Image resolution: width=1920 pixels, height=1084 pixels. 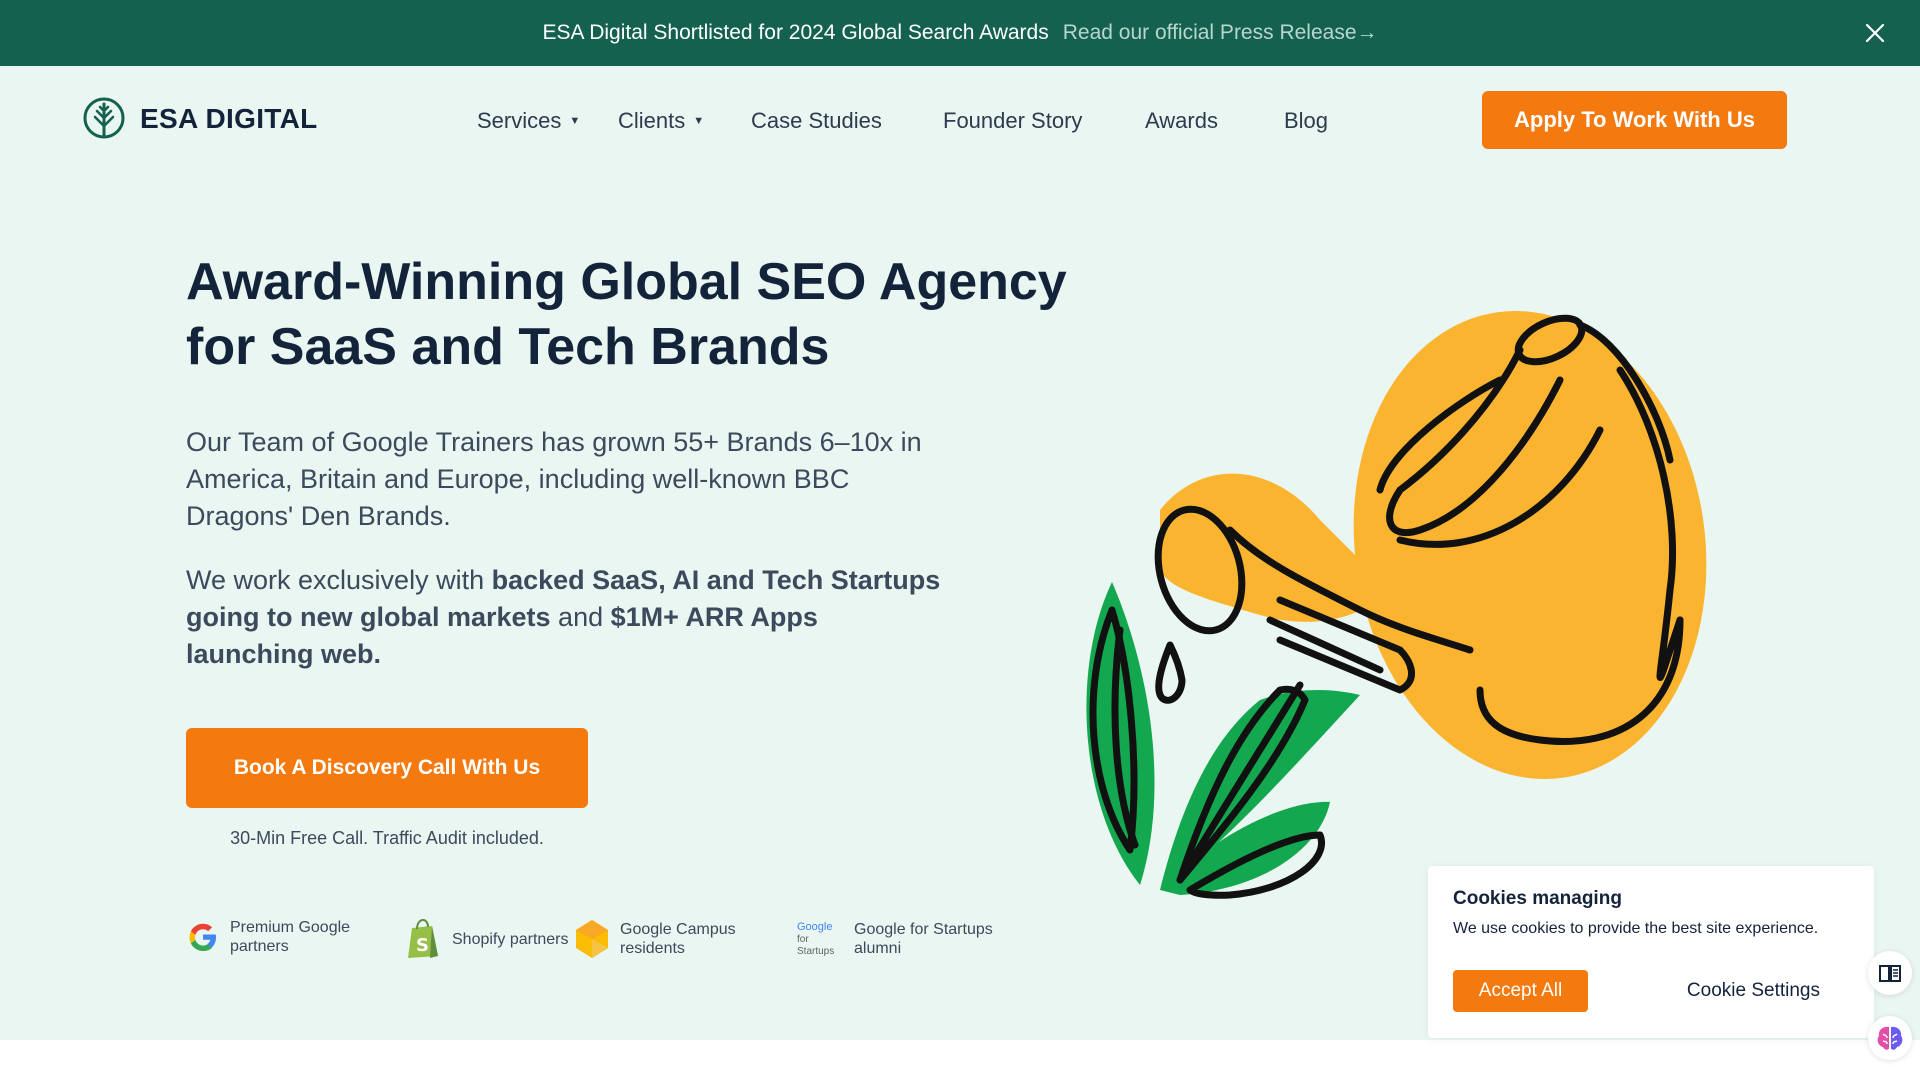 I want to click on nav-founder-story-label: Founder Story, so click(x=1013, y=120).